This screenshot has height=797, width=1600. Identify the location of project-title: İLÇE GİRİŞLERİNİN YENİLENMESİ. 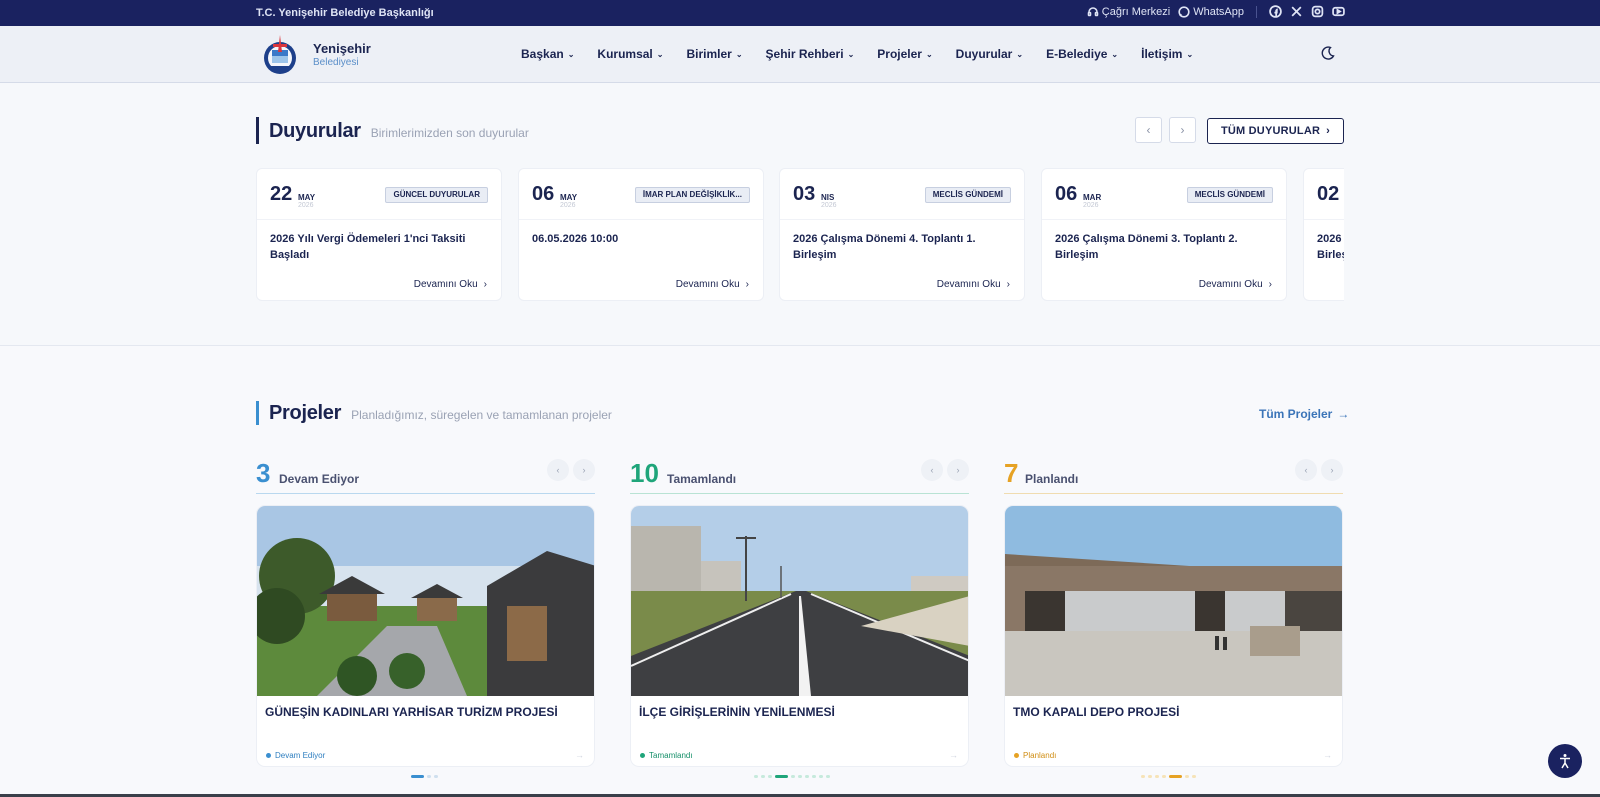
(737, 712).